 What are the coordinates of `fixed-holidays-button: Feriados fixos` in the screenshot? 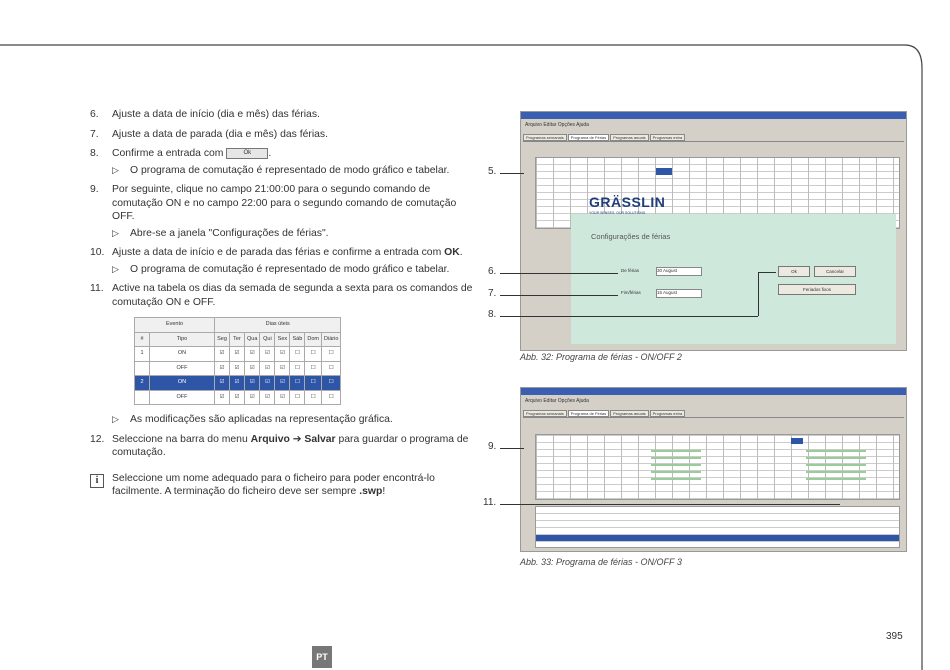 It's located at (817, 289).